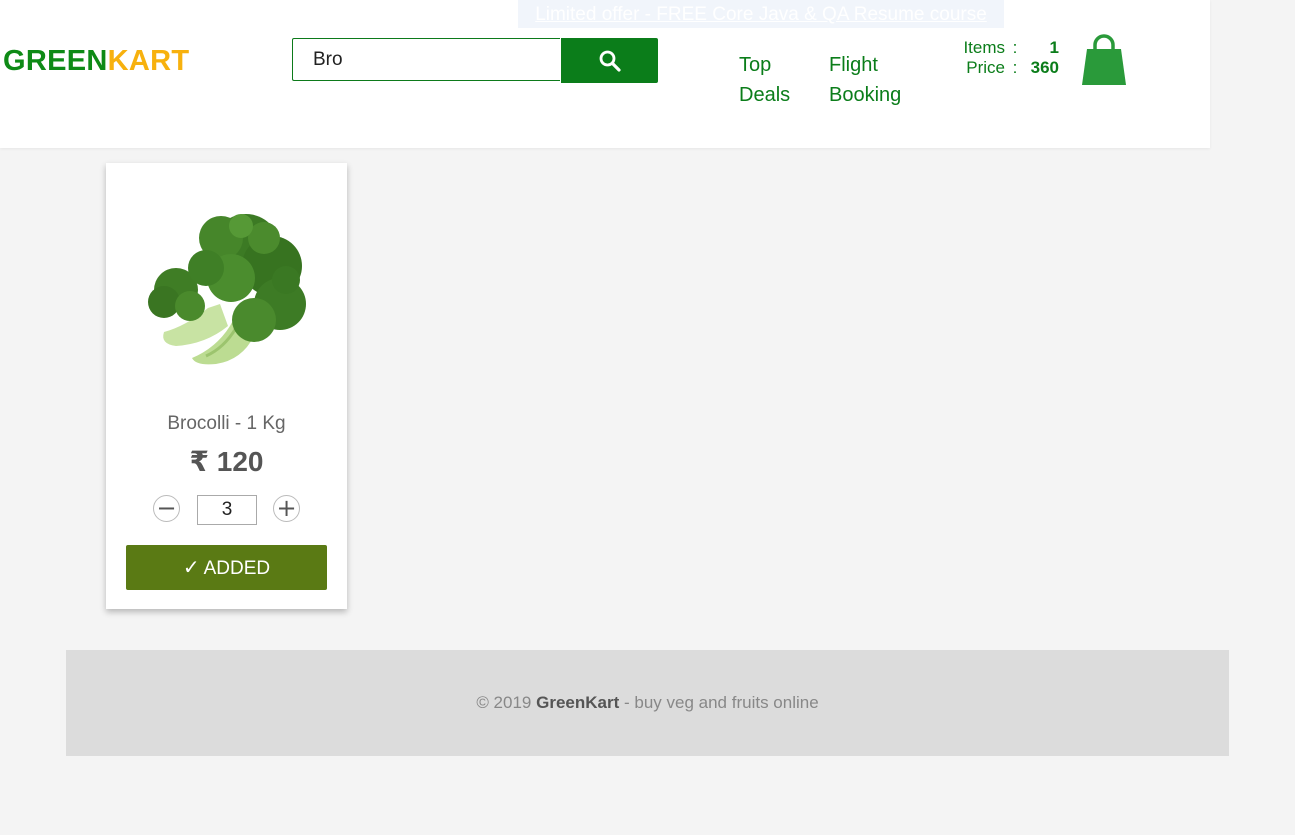 This screenshot has width=1295, height=835. Describe the element at coordinates (1044, 67) in the screenshot. I see `price-total: 360` at that location.